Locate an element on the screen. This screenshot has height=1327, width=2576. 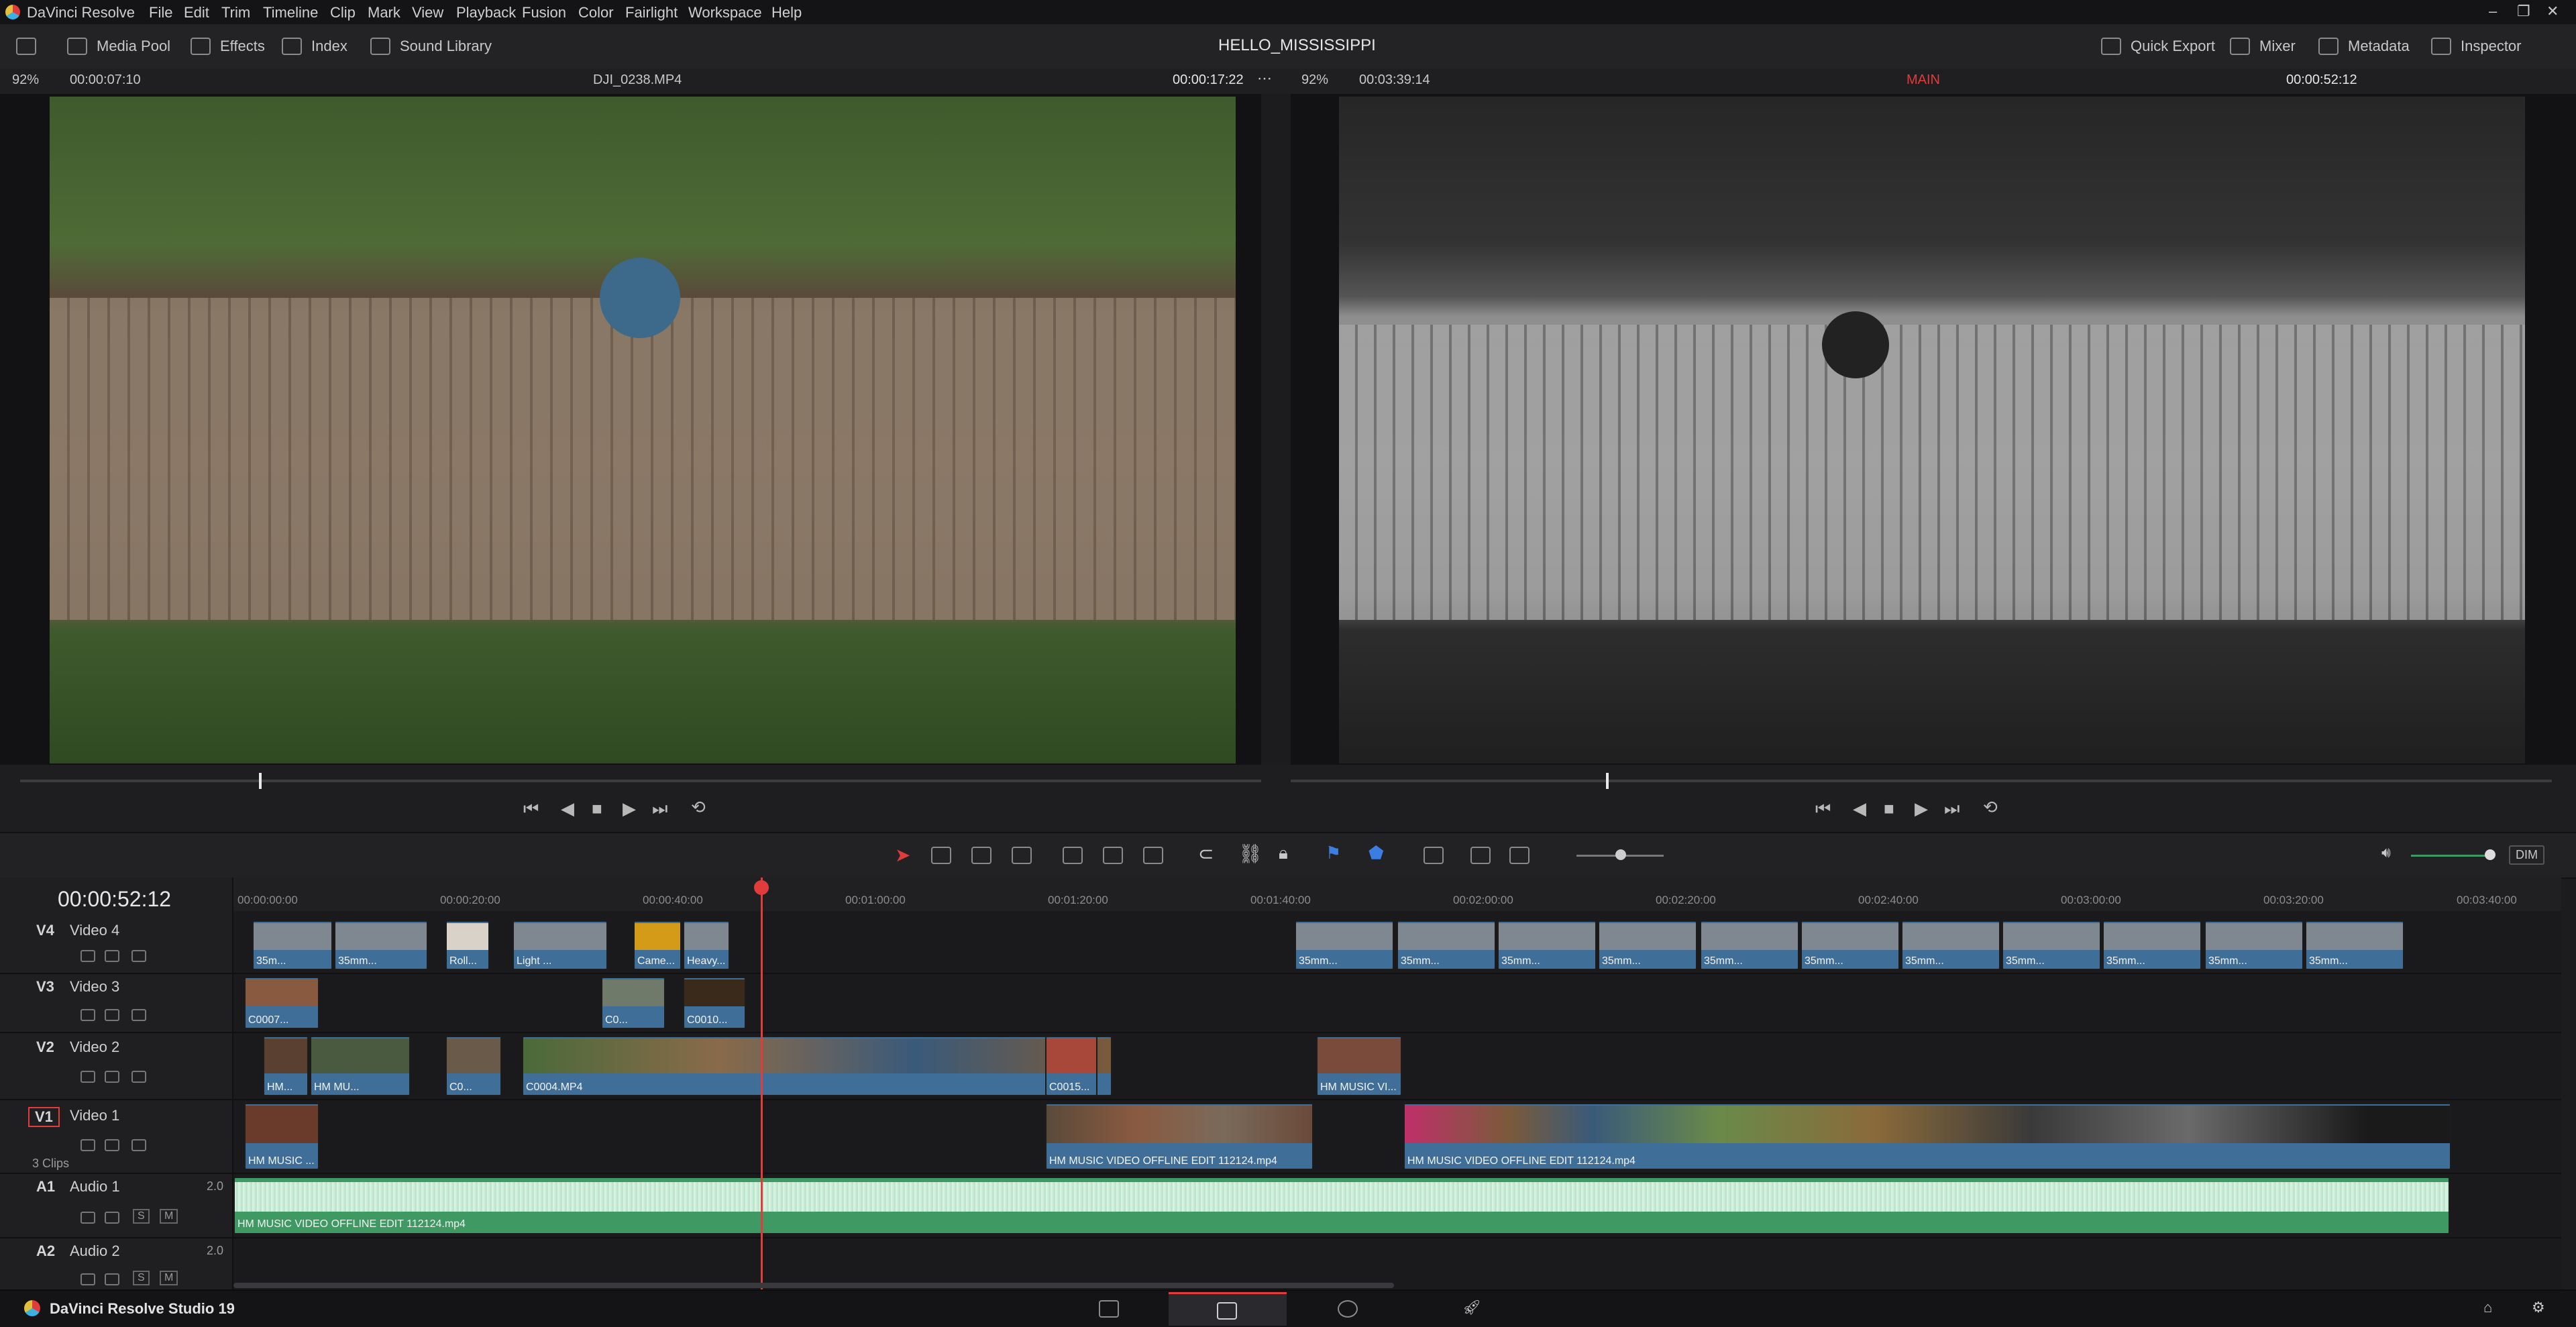
metadata-button: Metadata is located at coordinates (2364, 47).